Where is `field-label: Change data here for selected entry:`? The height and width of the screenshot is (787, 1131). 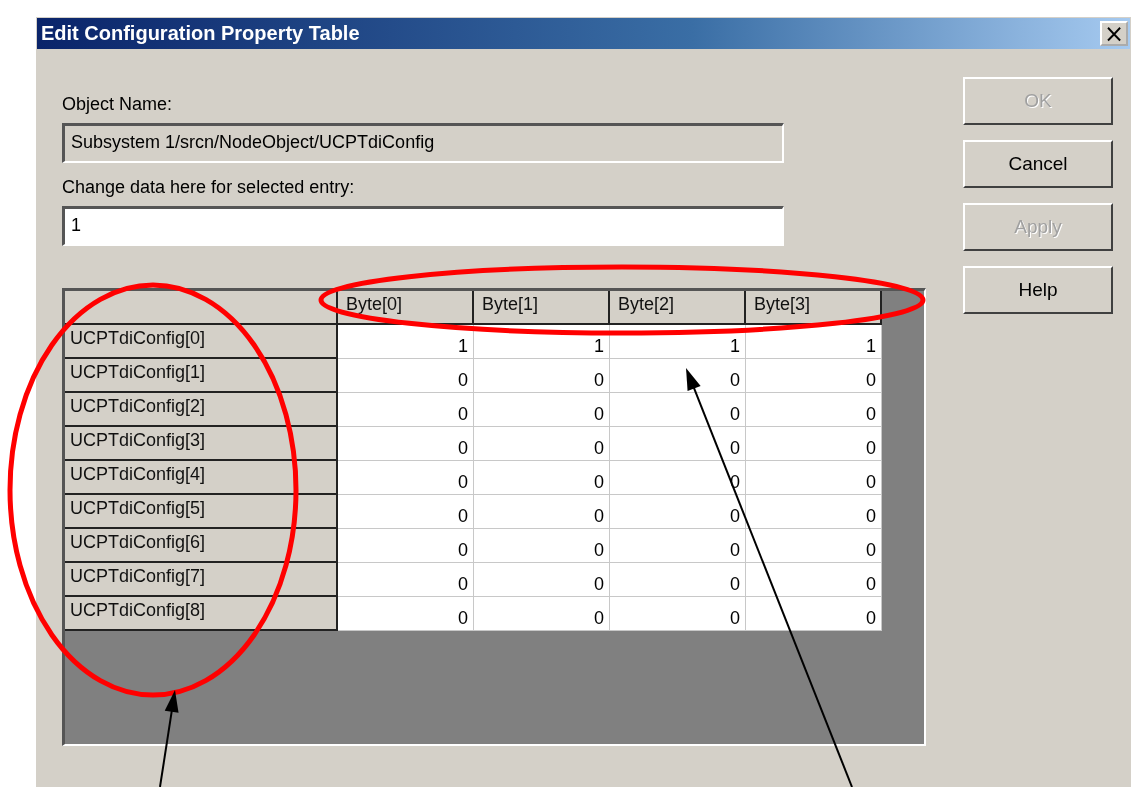
field-label: Change data here for selected entry: is located at coordinates (209, 187).